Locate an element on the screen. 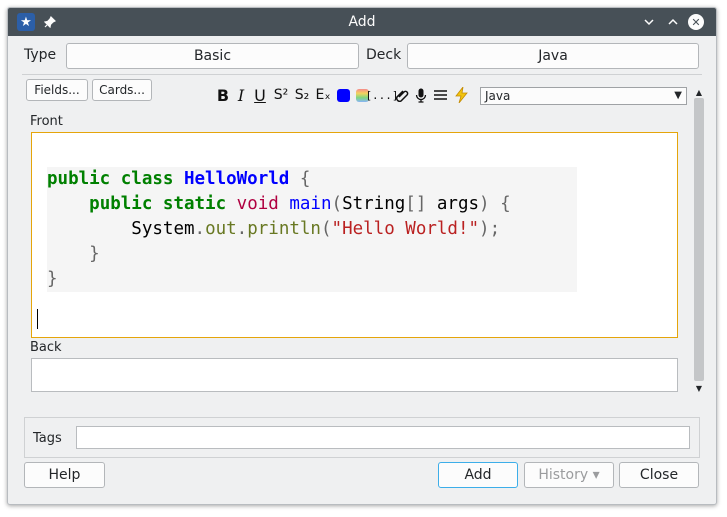 The width and height of the screenshot is (727, 517). code-token: public static is located at coordinates (163, 204).